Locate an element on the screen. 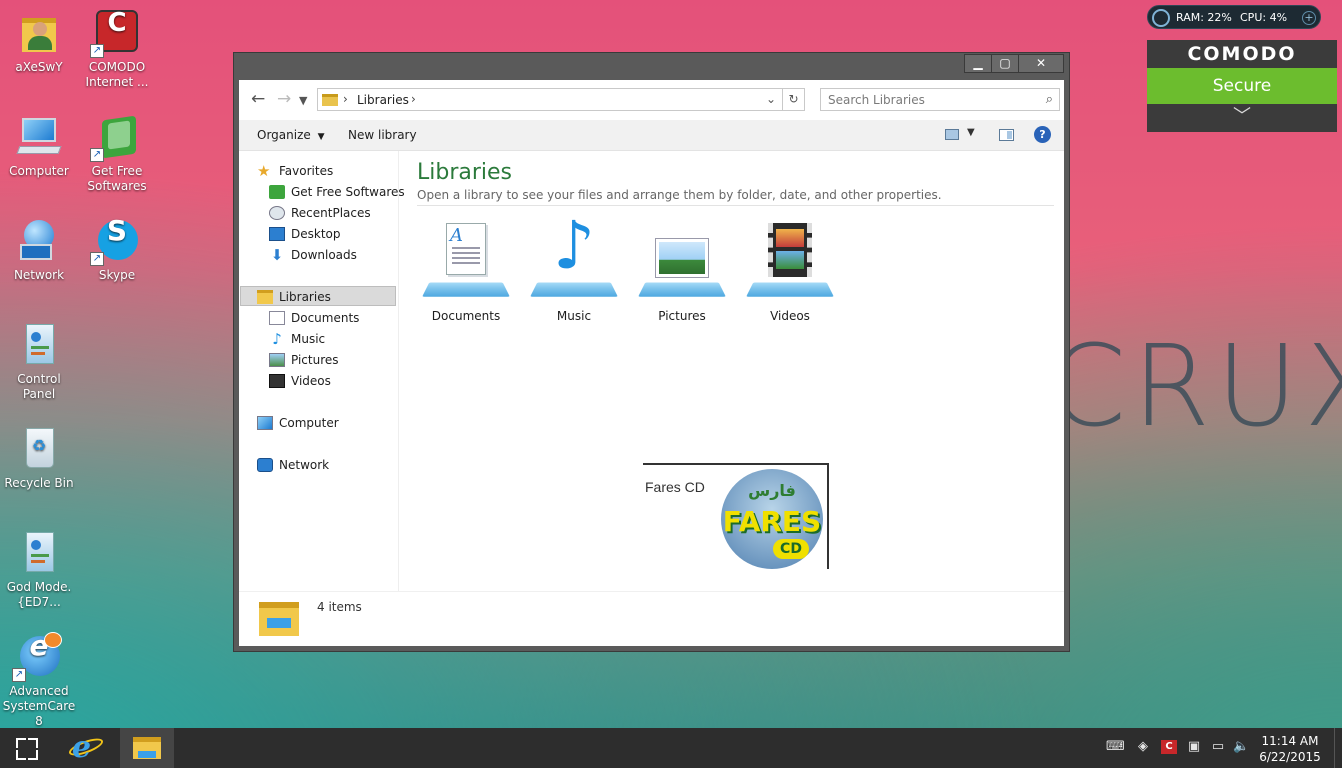 The height and width of the screenshot is (768, 1342). libraries-folder-icon is located at coordinates (280, 617).